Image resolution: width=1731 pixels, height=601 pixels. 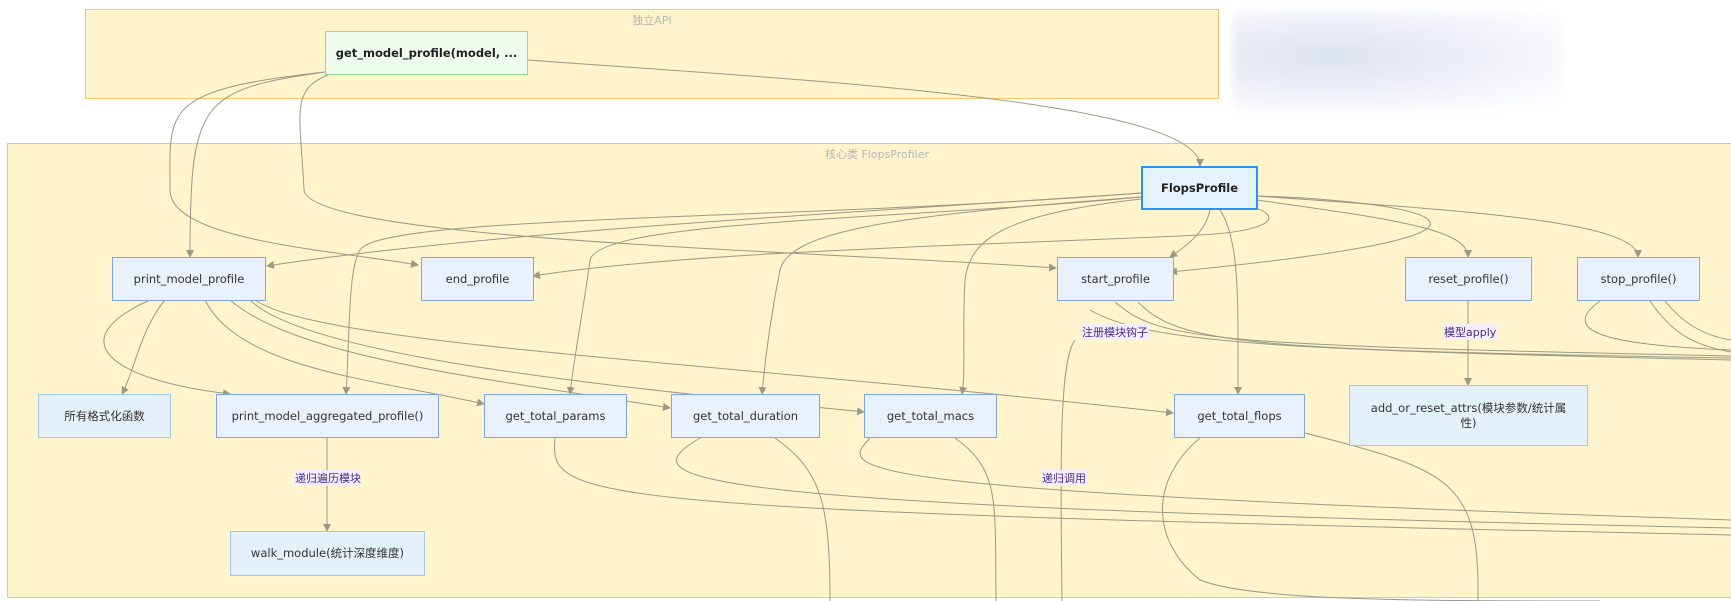 What do you see at coordinates (854, 295) in the screenshot?
I see `edge-fp-to-params` at bounding box center [854, 295].